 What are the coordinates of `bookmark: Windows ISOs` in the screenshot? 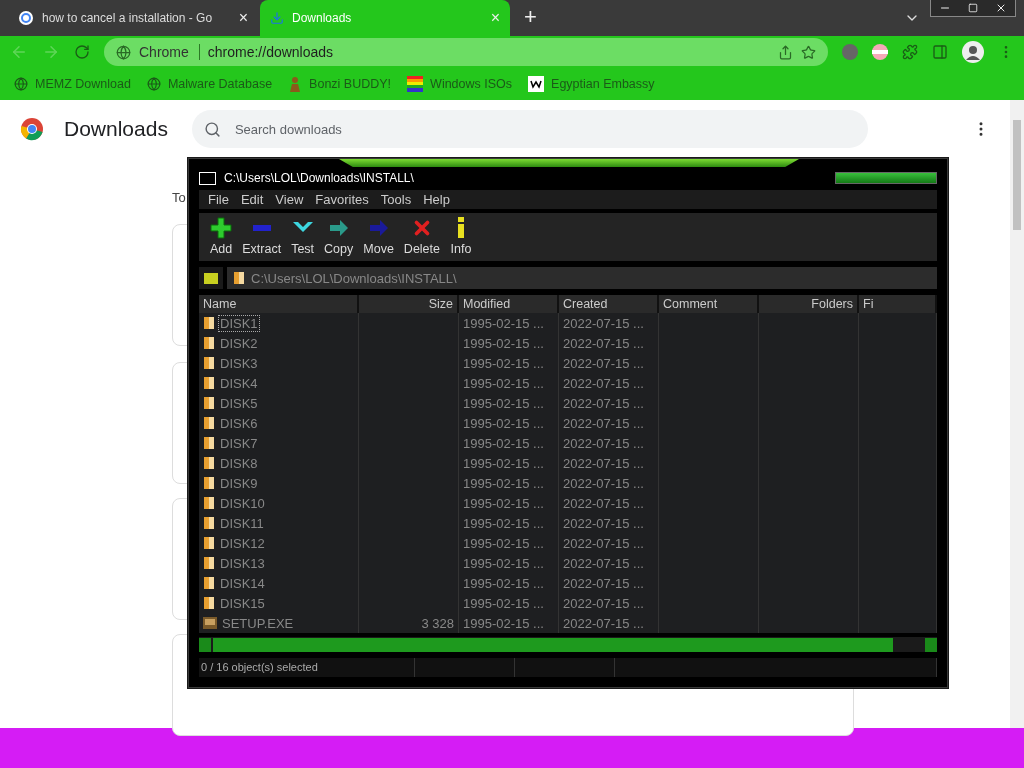 It's located at (460, 84).